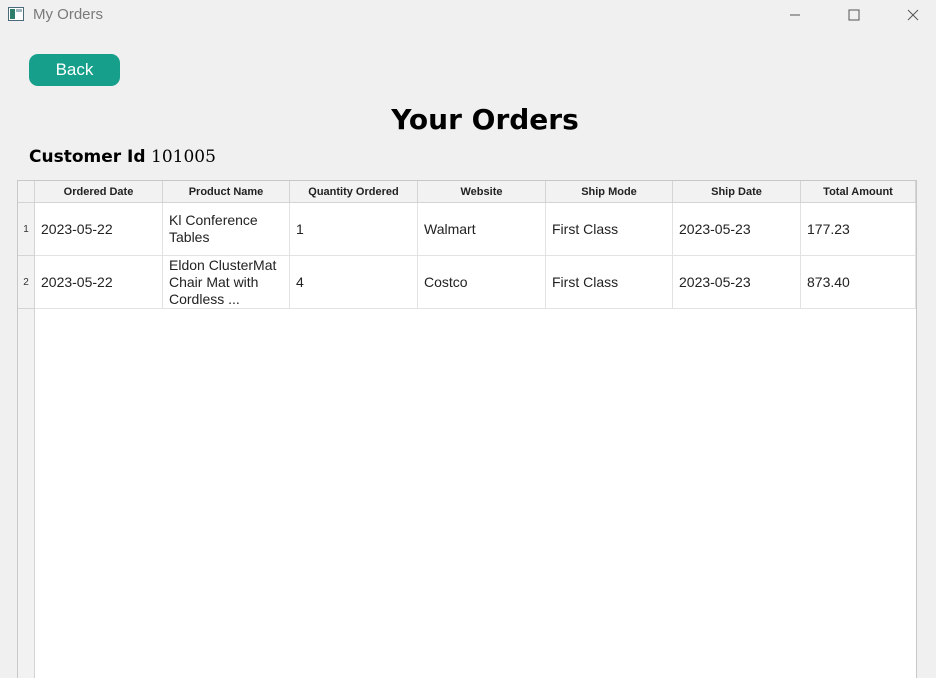 The image size is (936, 678). I want to click on cell-website: Costco, so click(482, 282).